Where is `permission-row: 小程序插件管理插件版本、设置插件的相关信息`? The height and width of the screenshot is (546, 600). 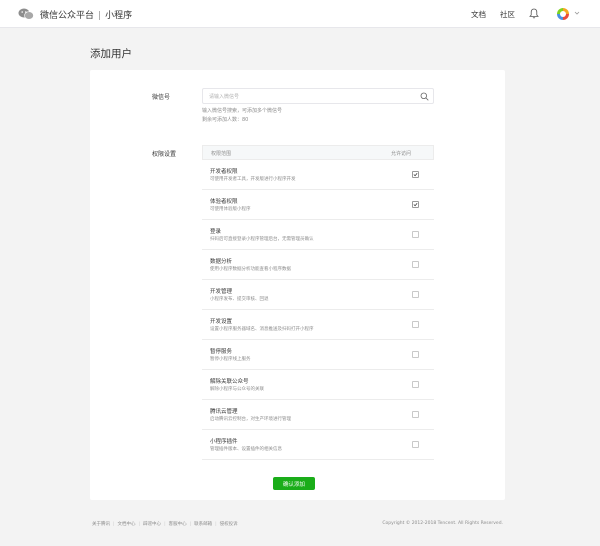
permission-row: 小程序插件管理插件版本、设置插件的相关信息 is located at coordinates (318, 445).